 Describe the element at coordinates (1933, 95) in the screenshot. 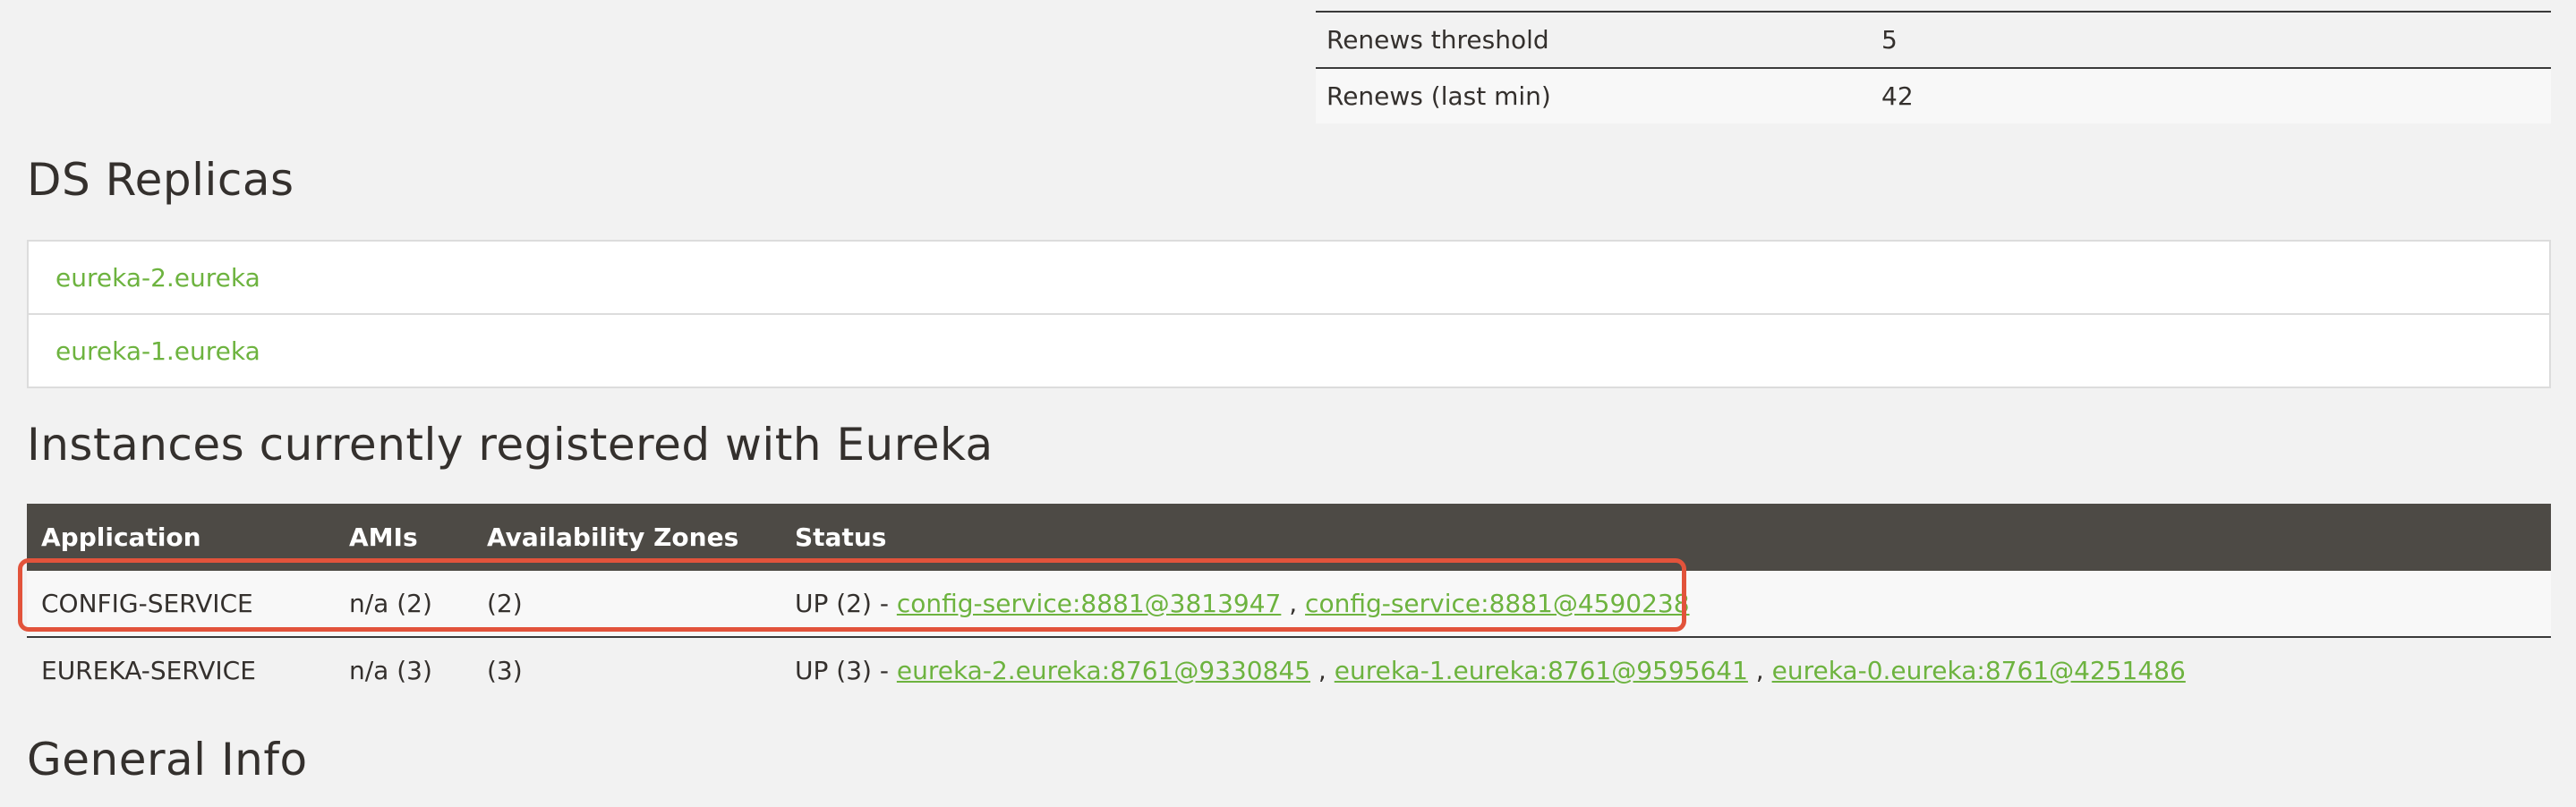

I see `stats-row-renews-last-min: Renews (last min) 42` at that location.